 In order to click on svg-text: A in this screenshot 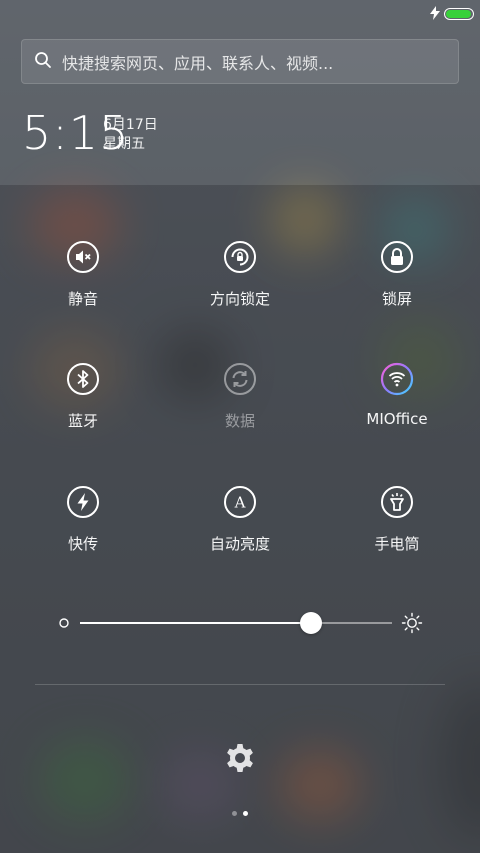, I will do `click(240, 503)`.